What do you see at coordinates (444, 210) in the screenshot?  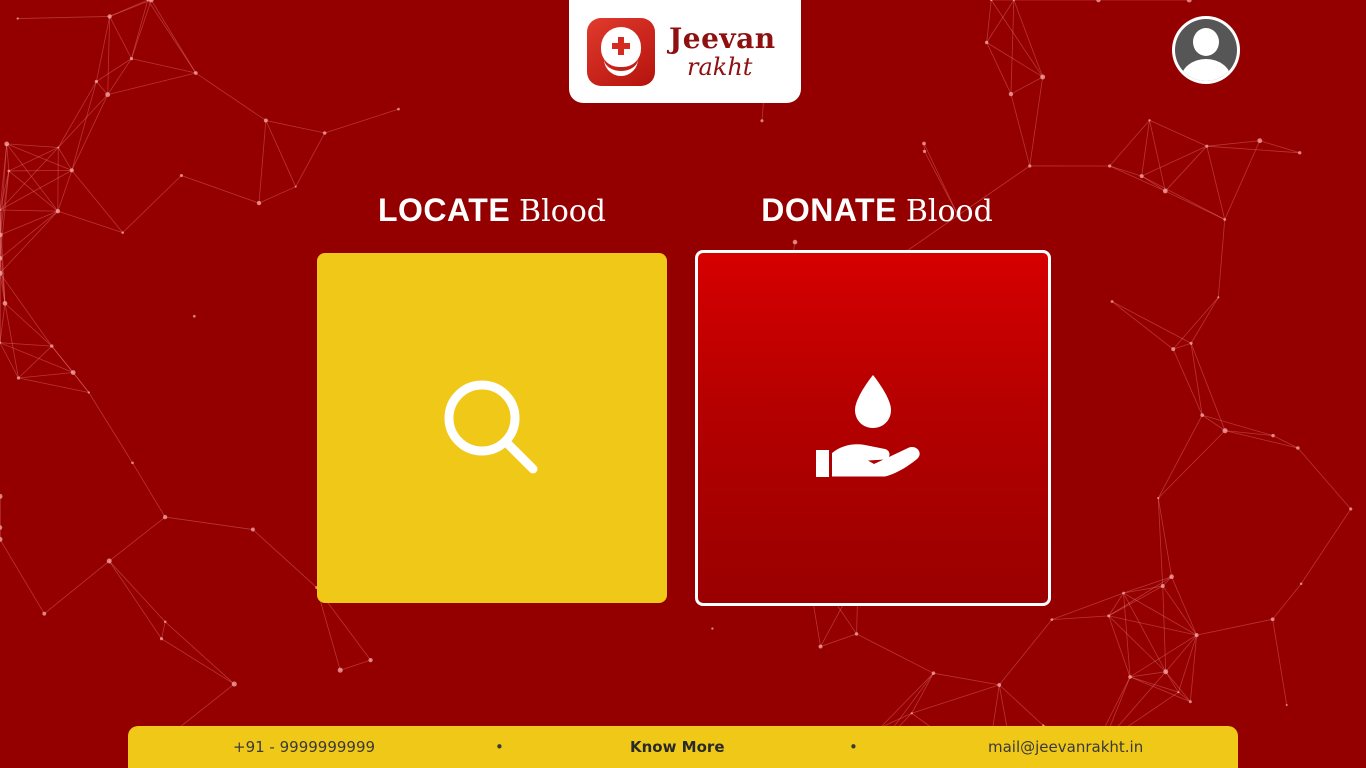 I see `locate-title-strong: LOCATE` at bounding box center [444, 210].